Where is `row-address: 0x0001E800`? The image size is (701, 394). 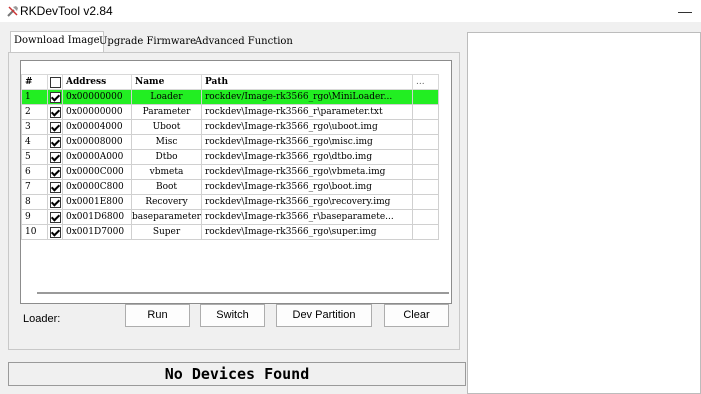
row-address: 0x0001E800 is located at coordinates (97, 202).